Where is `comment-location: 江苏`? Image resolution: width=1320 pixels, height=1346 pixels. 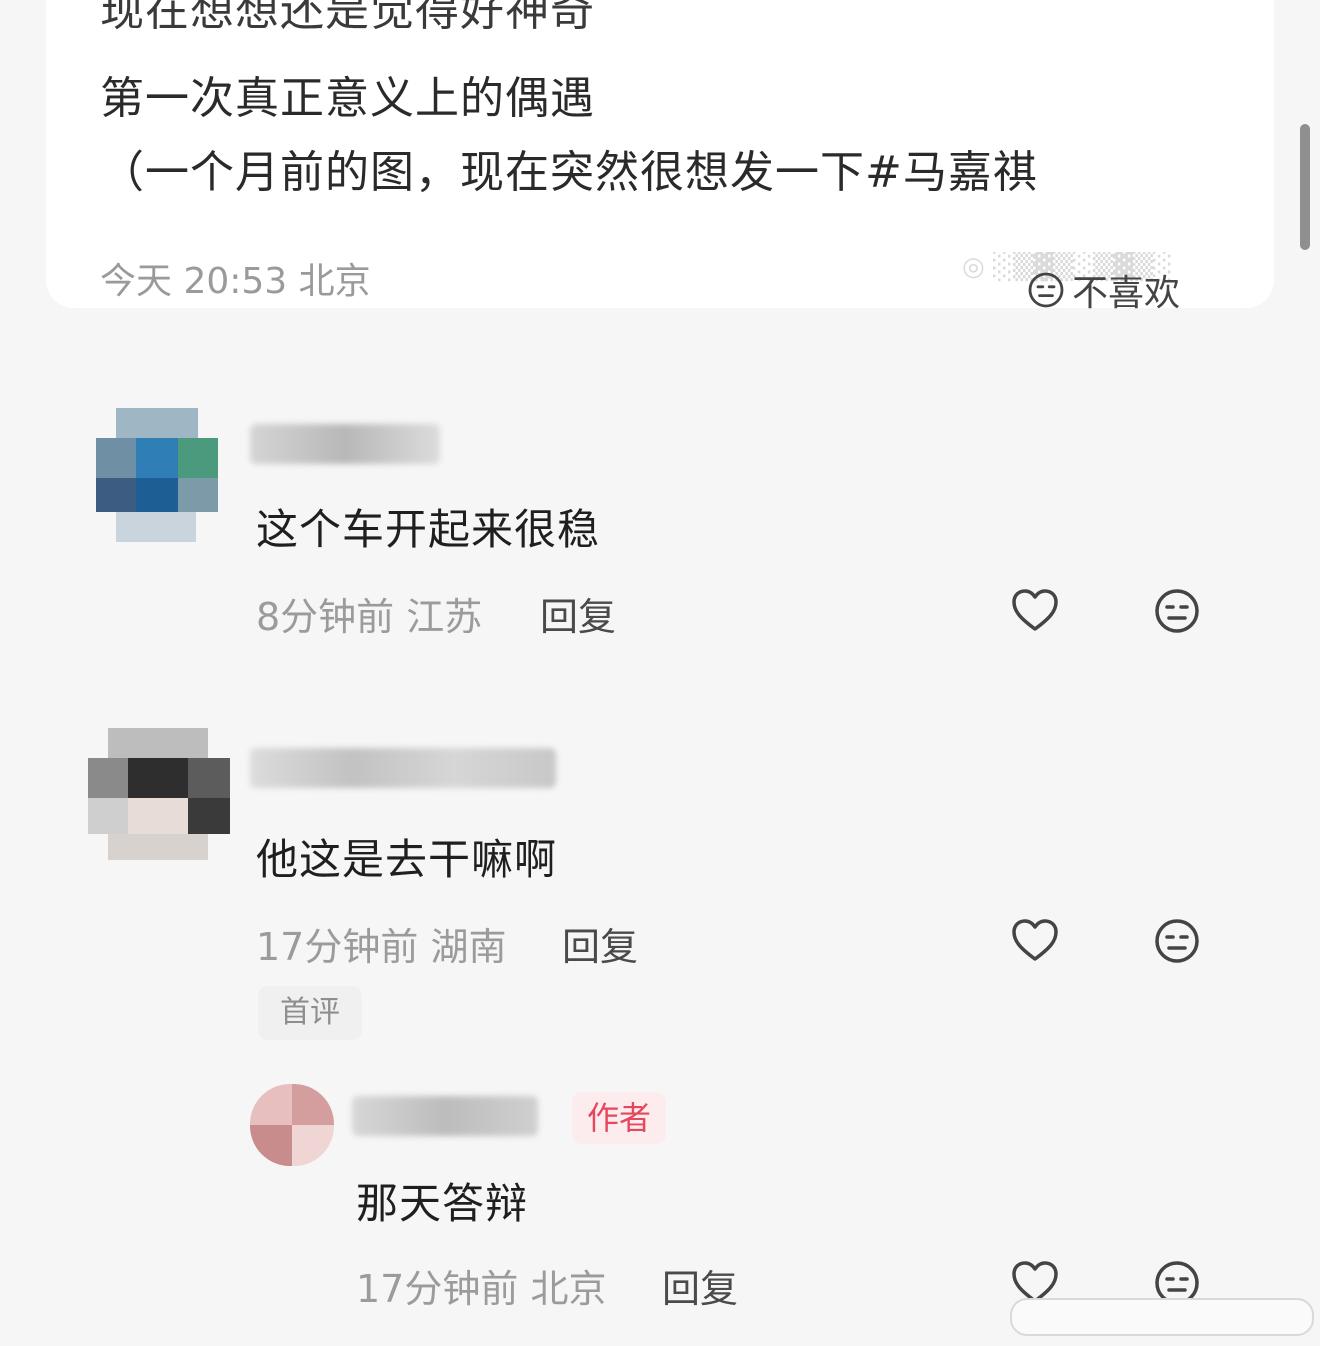 comment-location: 江苏 is located at coordinates (444, 617).